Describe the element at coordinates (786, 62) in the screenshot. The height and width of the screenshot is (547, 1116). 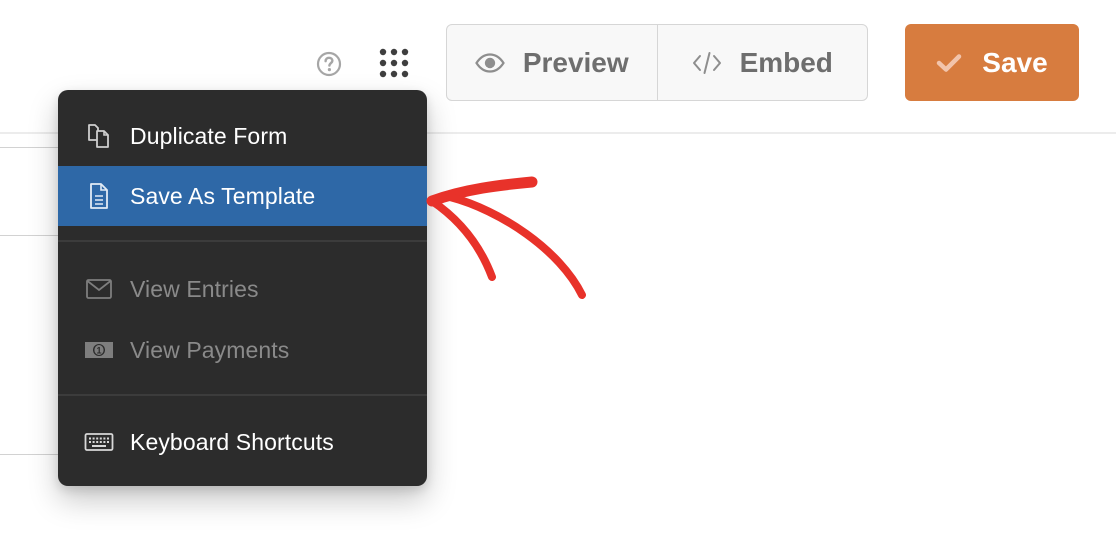
I see `embed-label: Embed` at that location.